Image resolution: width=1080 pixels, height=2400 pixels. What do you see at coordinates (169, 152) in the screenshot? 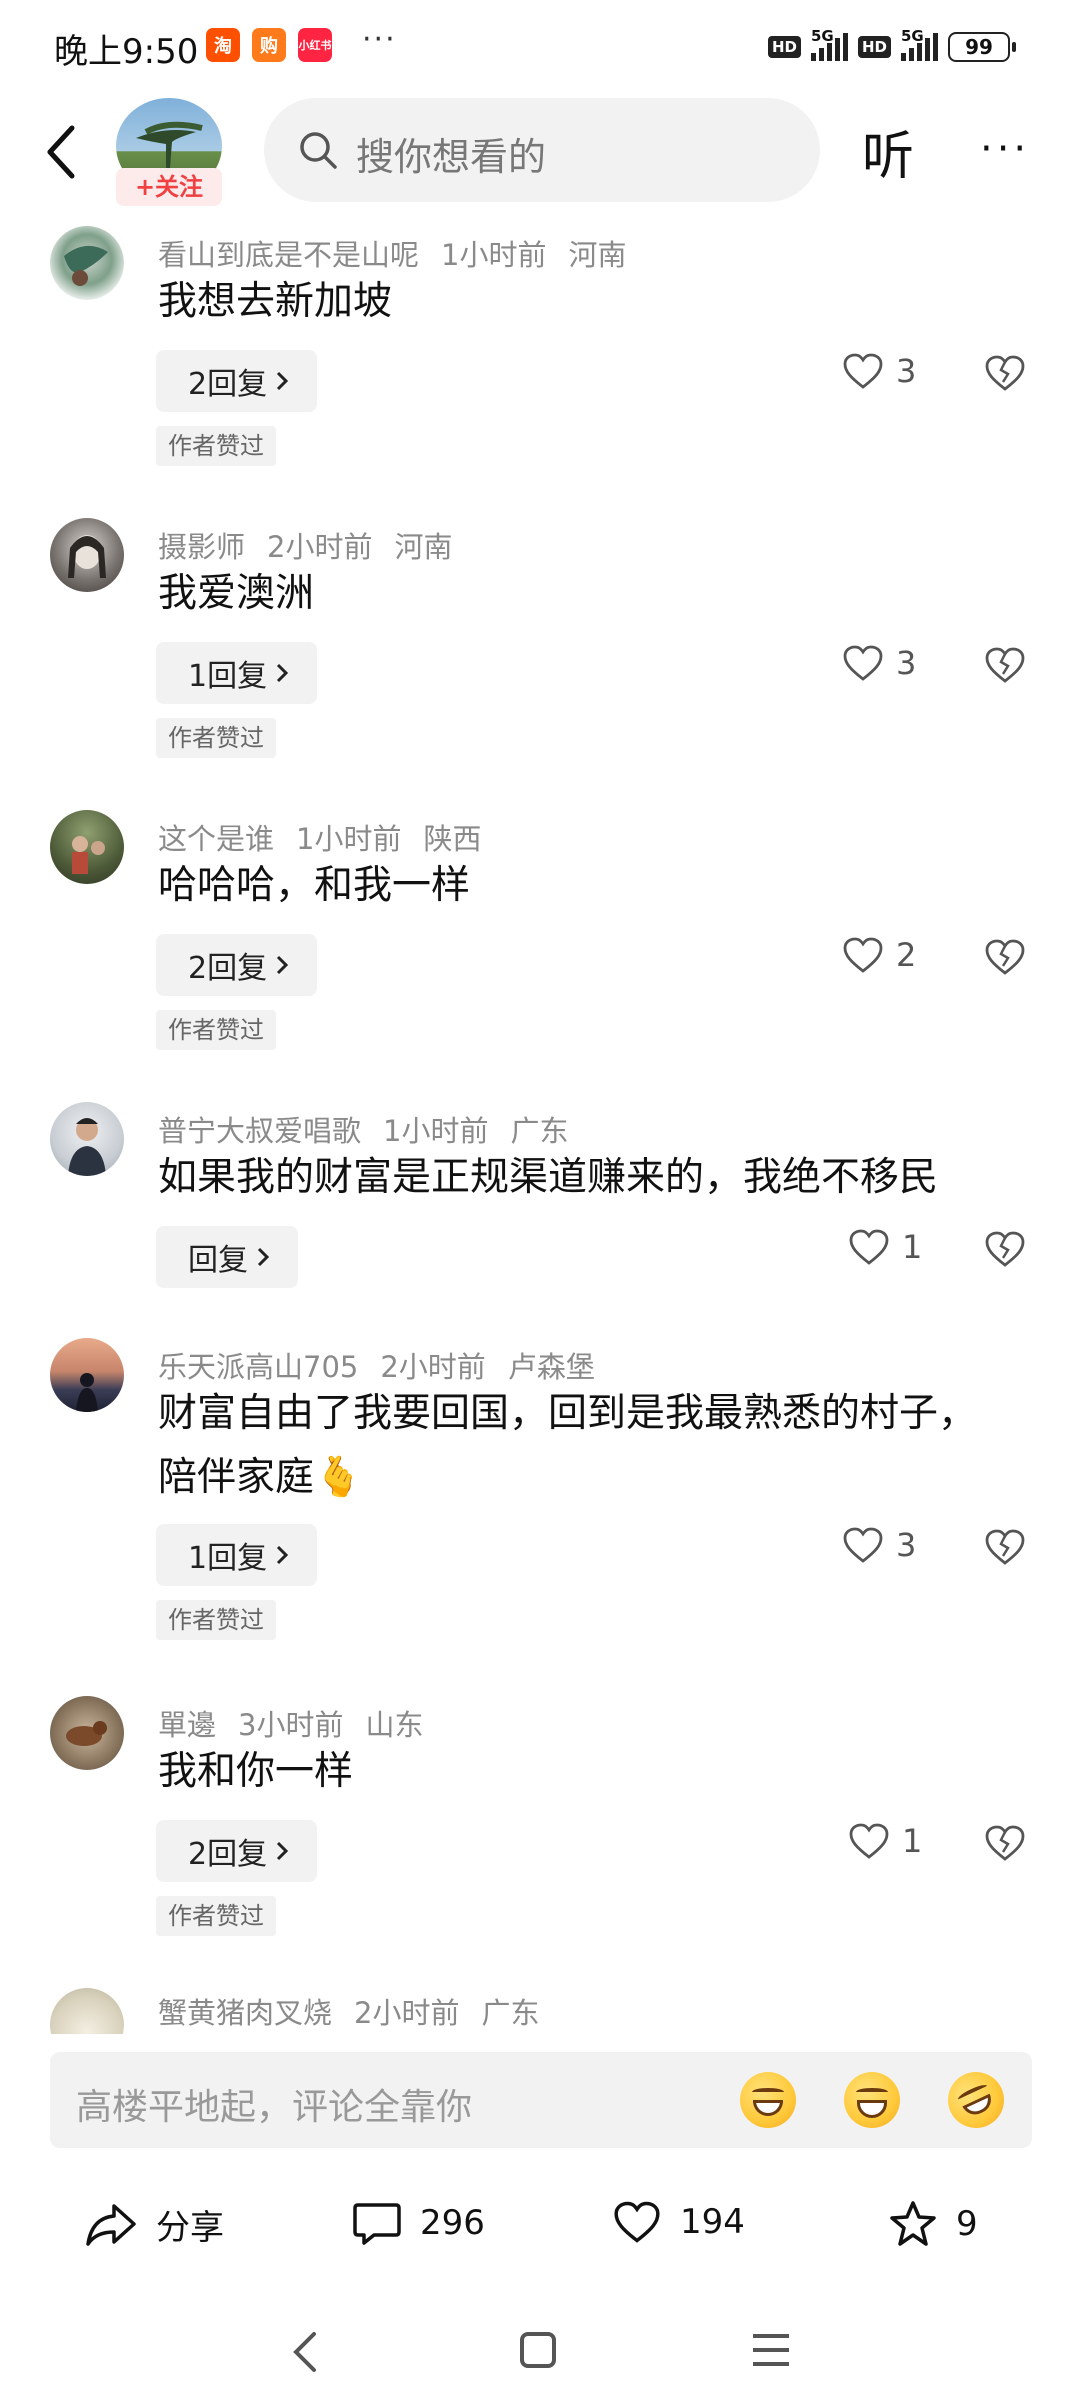
I see `author-avatar: +关注` at bounding box center [169, 152].